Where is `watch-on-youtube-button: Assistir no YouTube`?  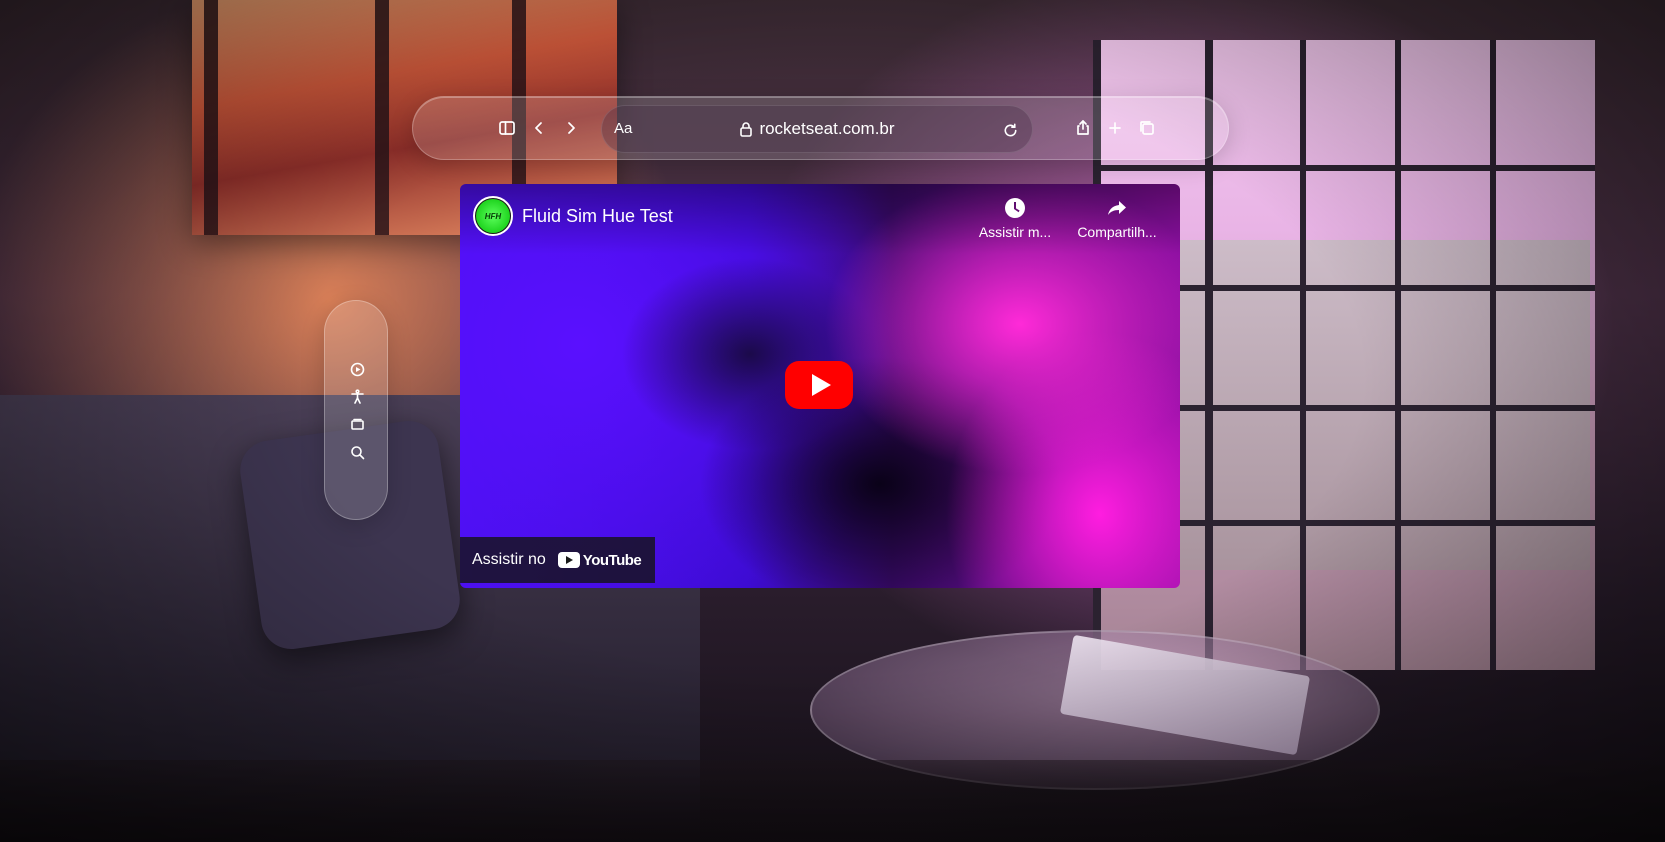 watch-on-youtube-button: Assistir no YouTube is located at coordinates (558, 560).